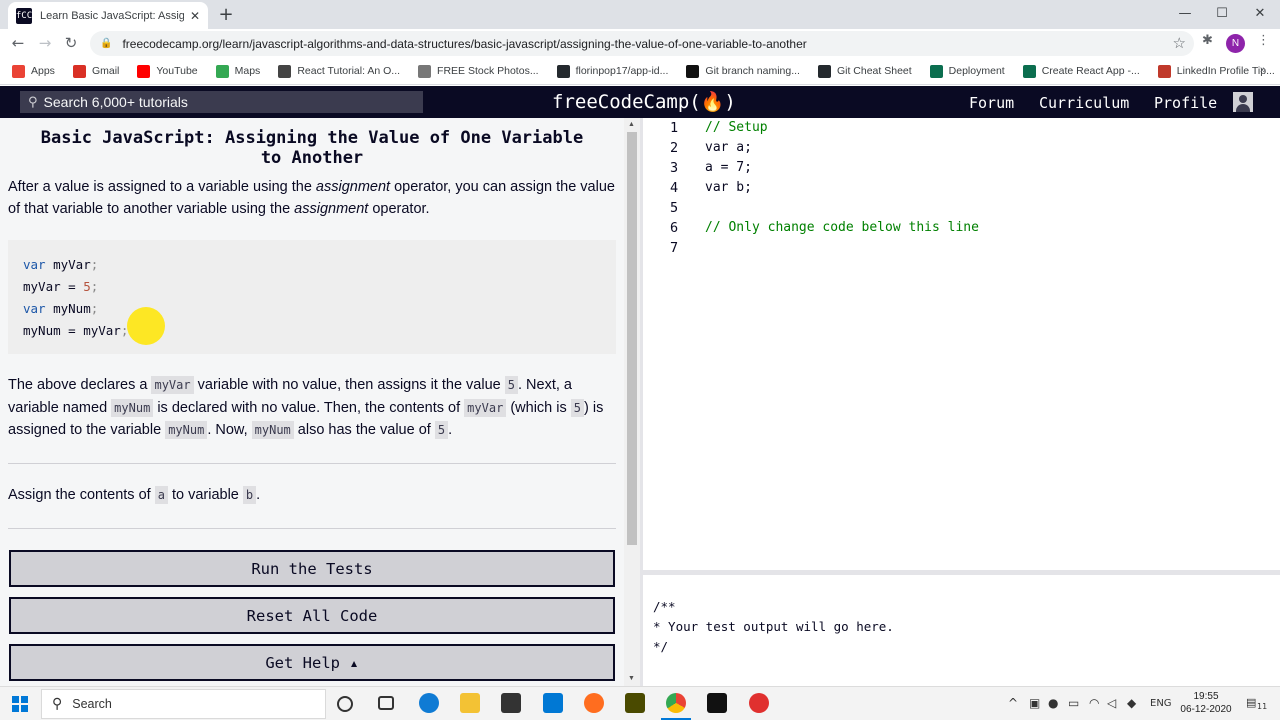  I want to click on section-divider, so click(312, 463).